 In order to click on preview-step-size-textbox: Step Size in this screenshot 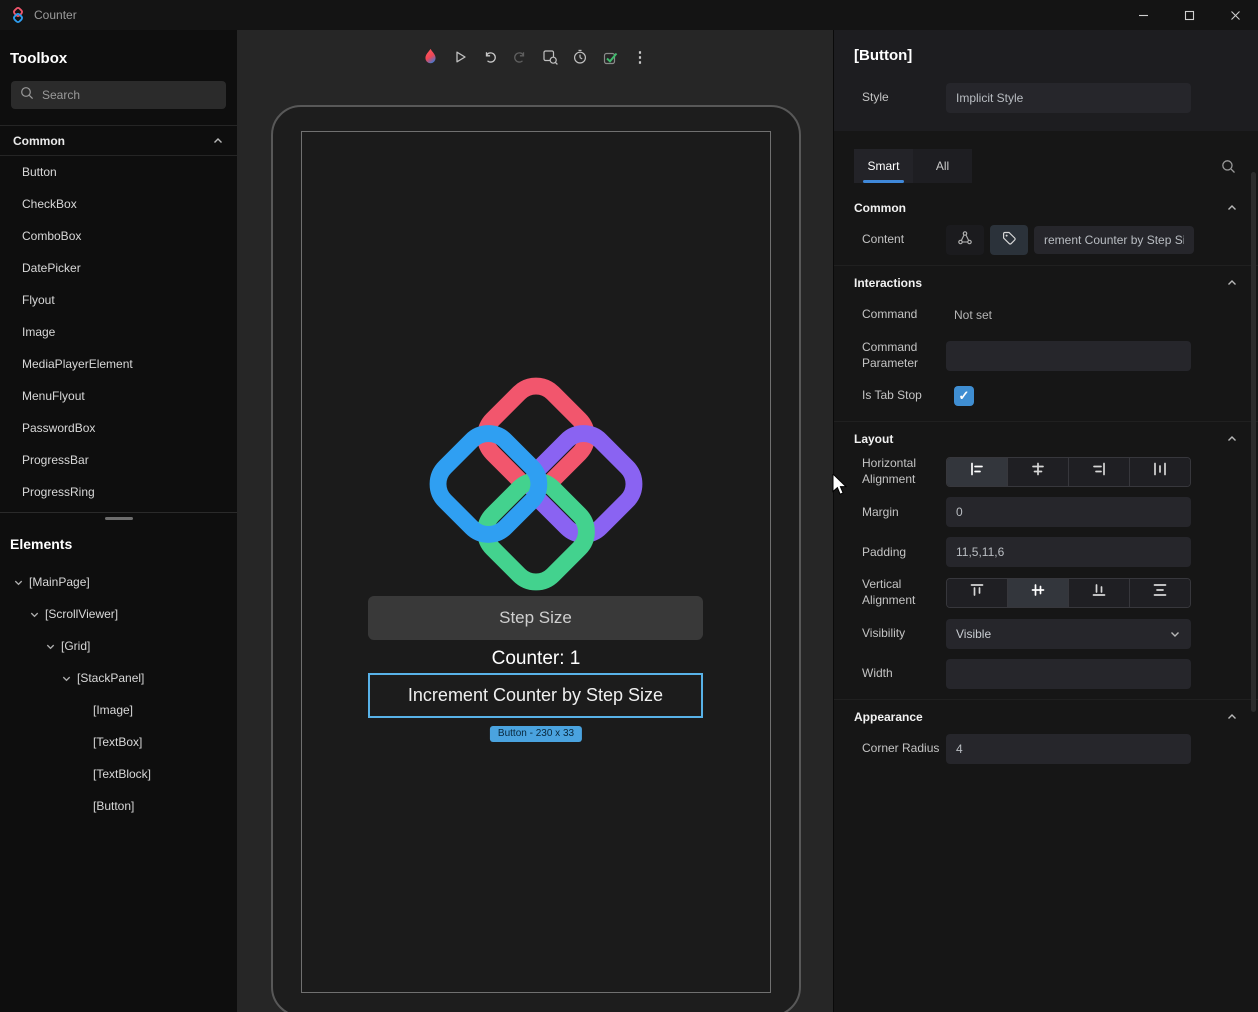, I will do `click(535, 618)`.